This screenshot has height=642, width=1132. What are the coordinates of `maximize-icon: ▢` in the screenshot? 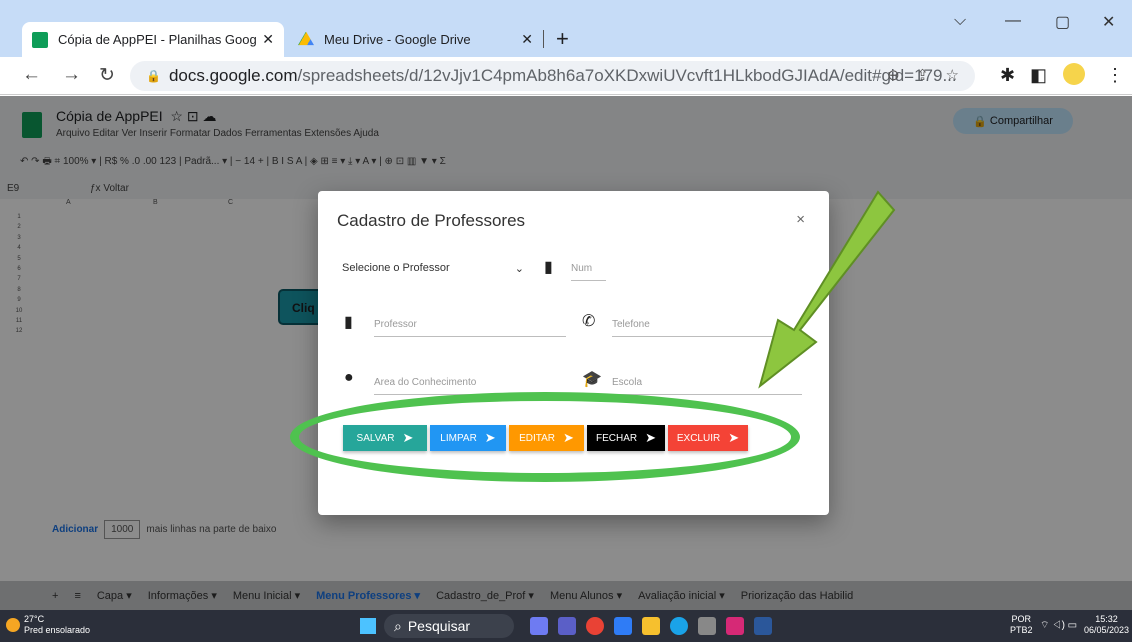 It's located at (1062, 22).